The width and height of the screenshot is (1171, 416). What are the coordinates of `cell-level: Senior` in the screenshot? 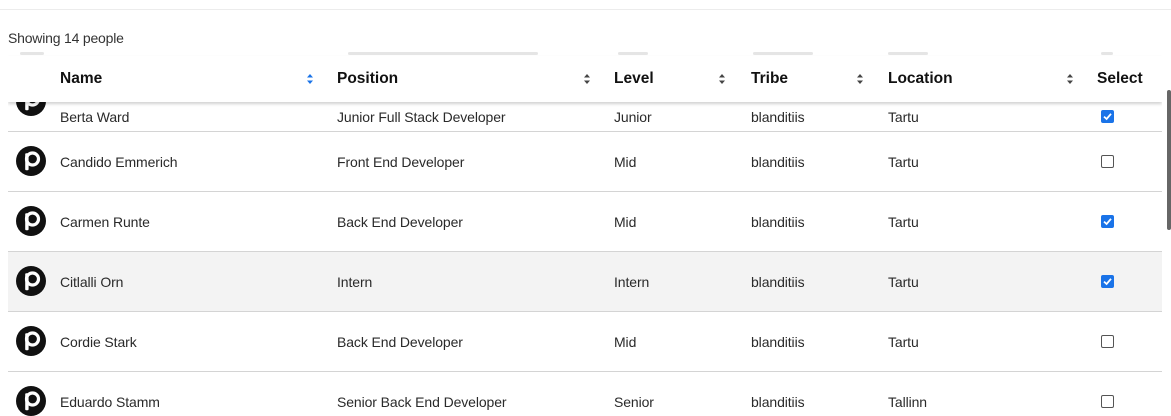 It's located at (634, 401).